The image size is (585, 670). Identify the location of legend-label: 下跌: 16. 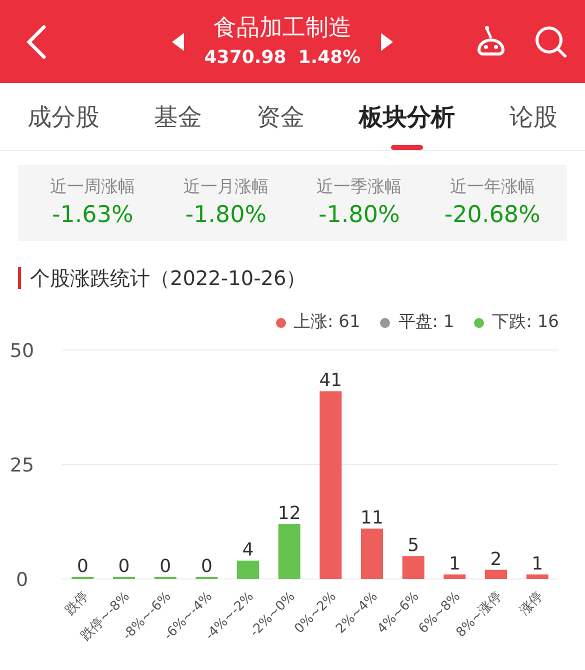
(525, 322).